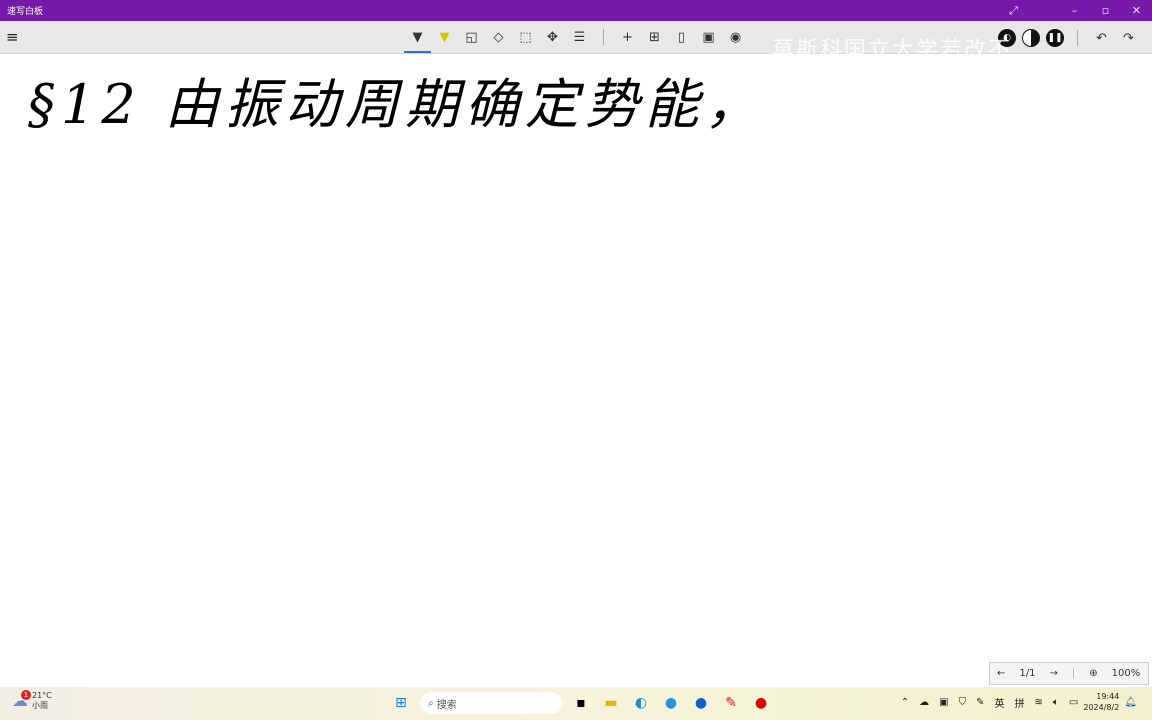 Image resolution: width=1152 pixels, height=720 pixels. I want to click on whiteboard-app-icon: ✎, so click(731, 703).